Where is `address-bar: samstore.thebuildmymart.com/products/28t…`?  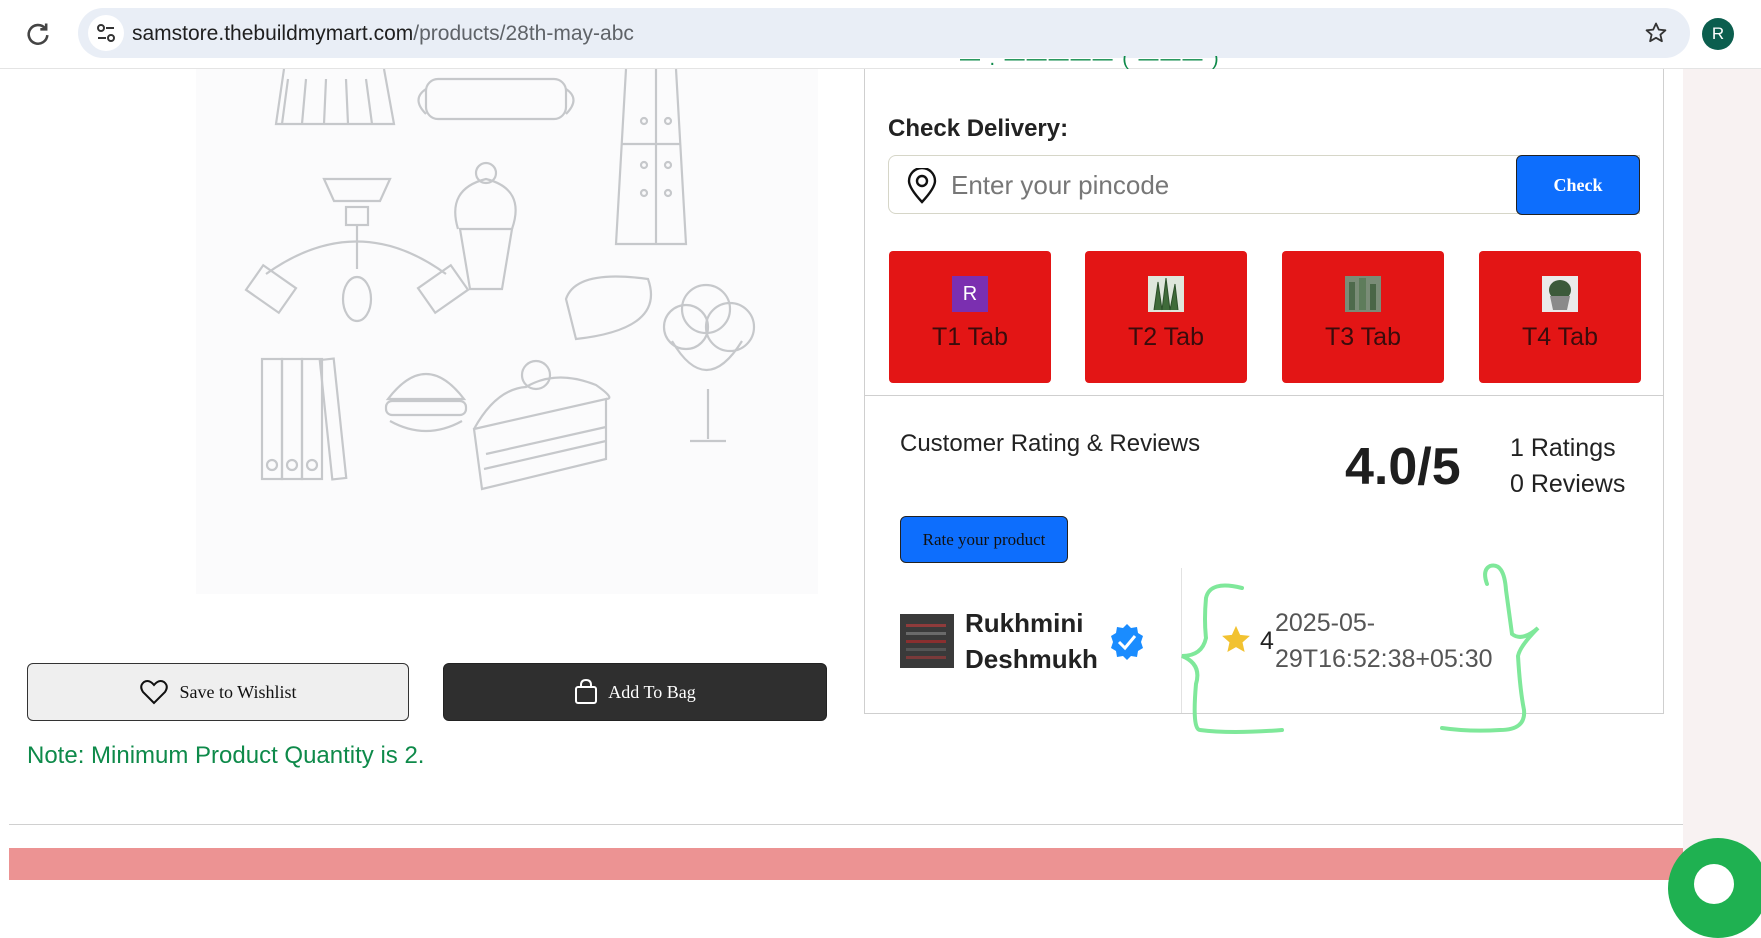 address-bar: samstore.thebuildmymart.com/products/28t… is located at coordinates (884, 33).